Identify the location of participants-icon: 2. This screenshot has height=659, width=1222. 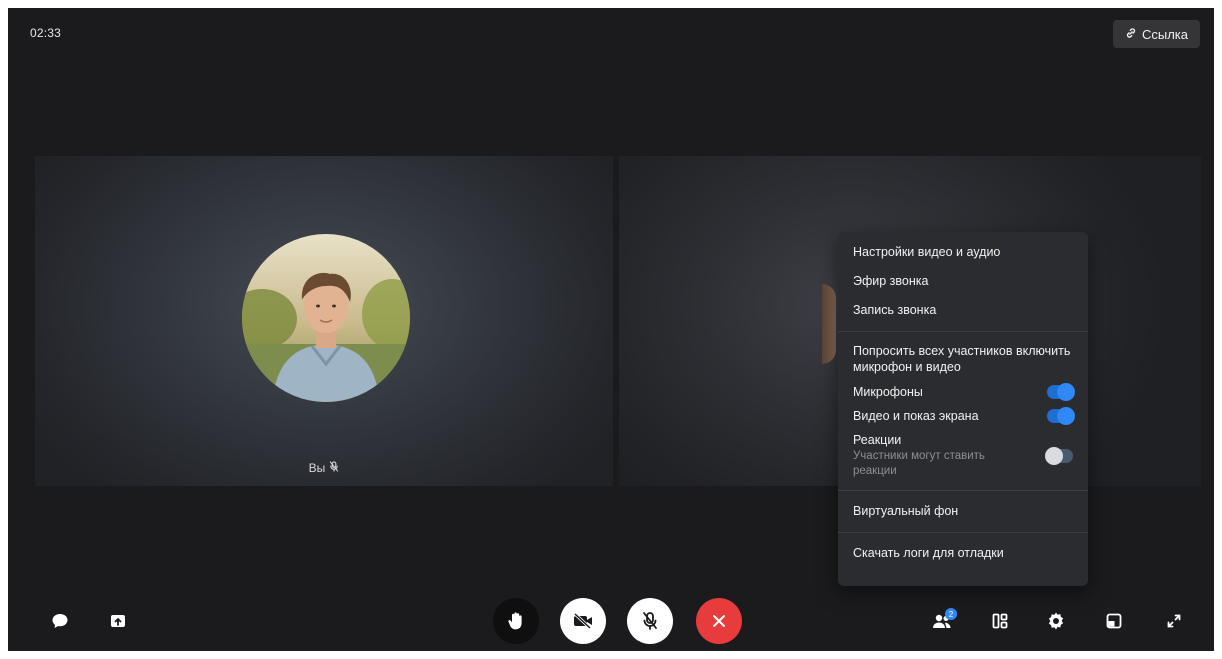
(944, 619).